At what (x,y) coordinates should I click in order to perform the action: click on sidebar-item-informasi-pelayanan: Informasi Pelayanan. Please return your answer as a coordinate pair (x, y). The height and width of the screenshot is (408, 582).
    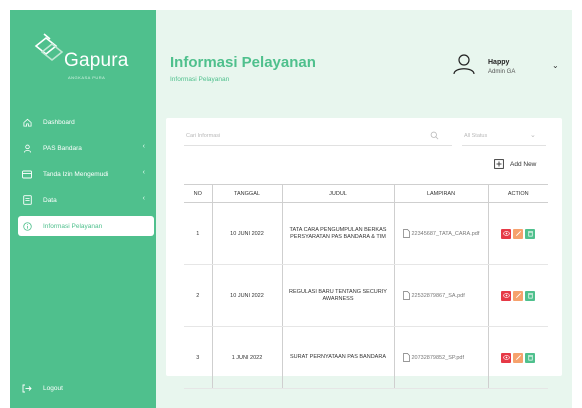
    Looking at the image, I should click on (86, 226).